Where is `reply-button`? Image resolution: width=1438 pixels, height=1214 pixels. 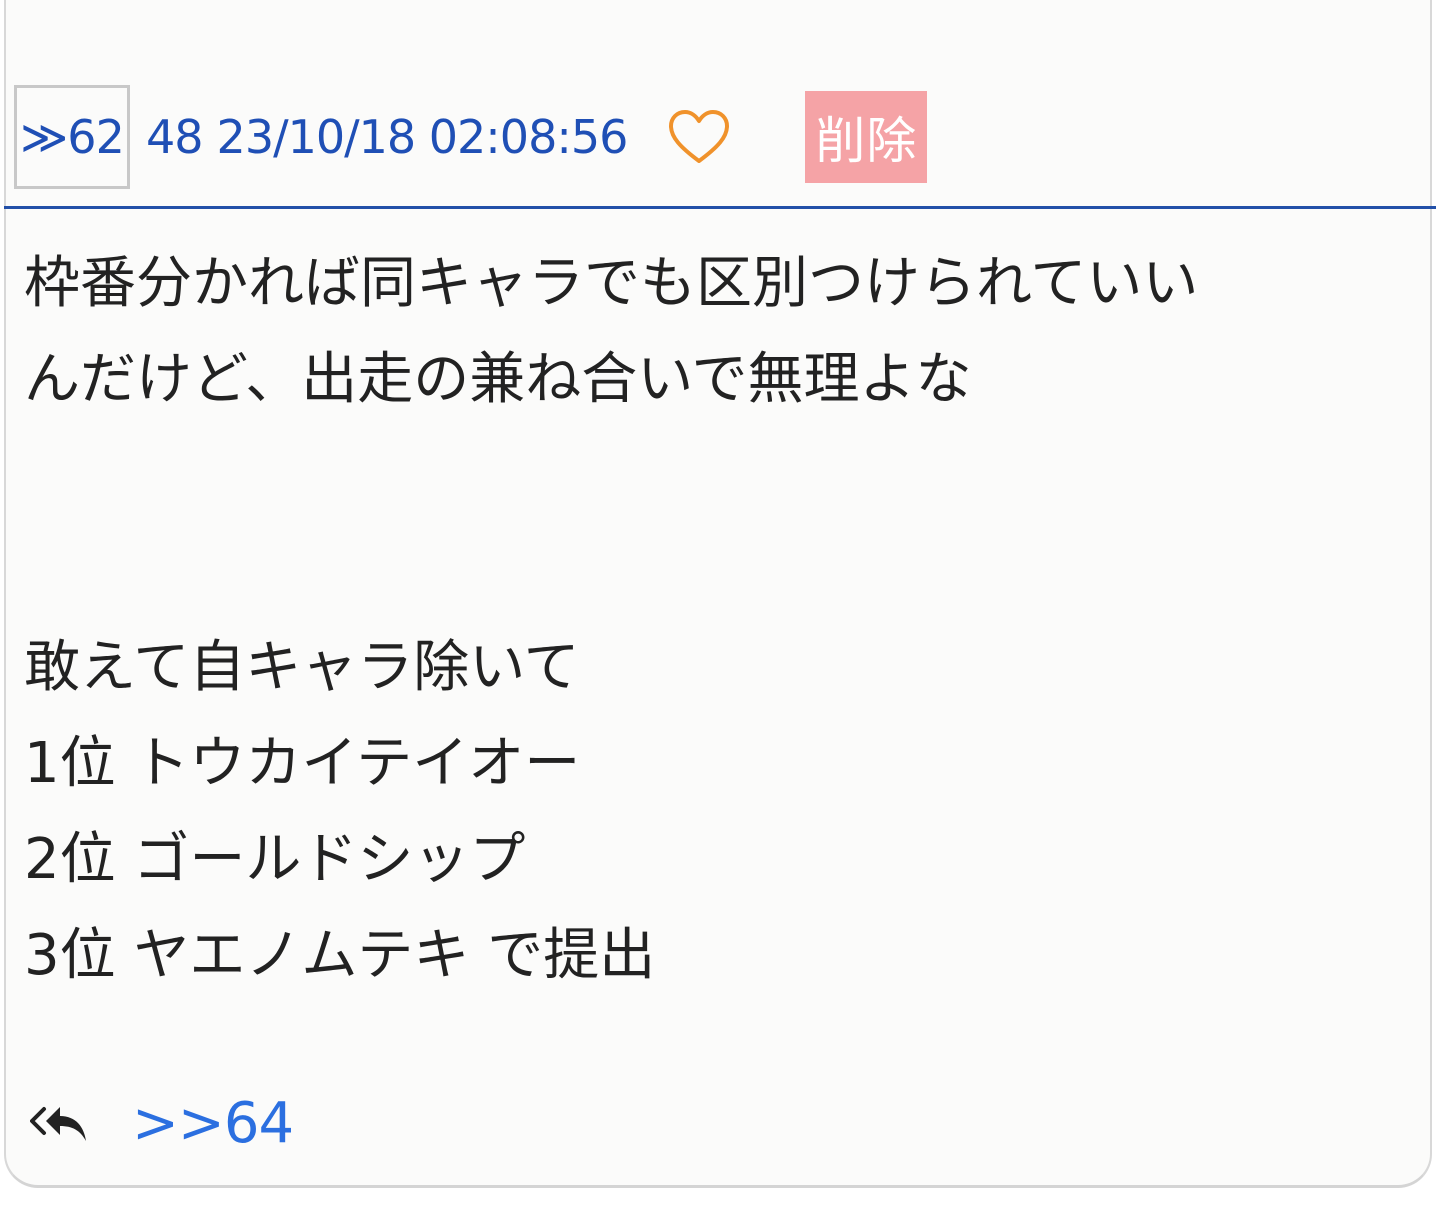
reply-button is located at coordinates (60, 1123).